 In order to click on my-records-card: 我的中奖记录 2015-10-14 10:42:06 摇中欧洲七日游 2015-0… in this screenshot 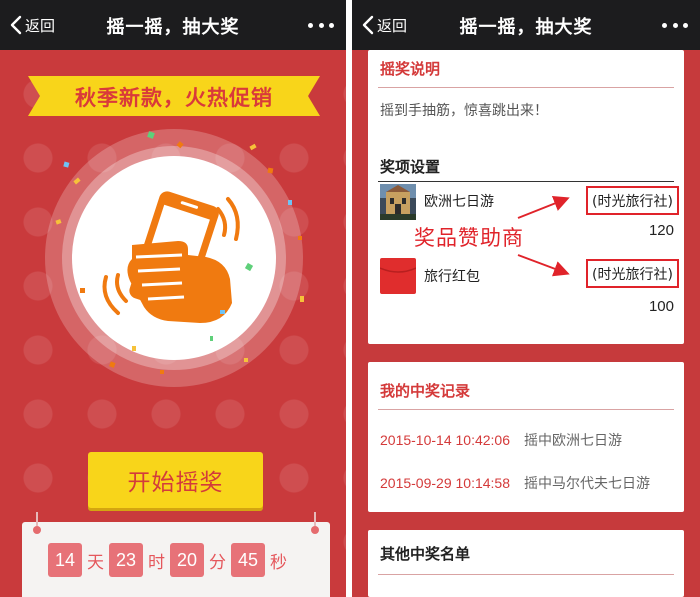, I will do `click(526, 437)`.